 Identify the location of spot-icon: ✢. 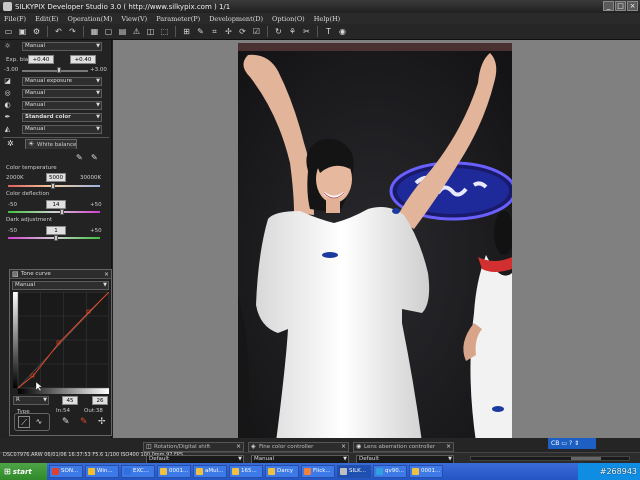
(228, 31).